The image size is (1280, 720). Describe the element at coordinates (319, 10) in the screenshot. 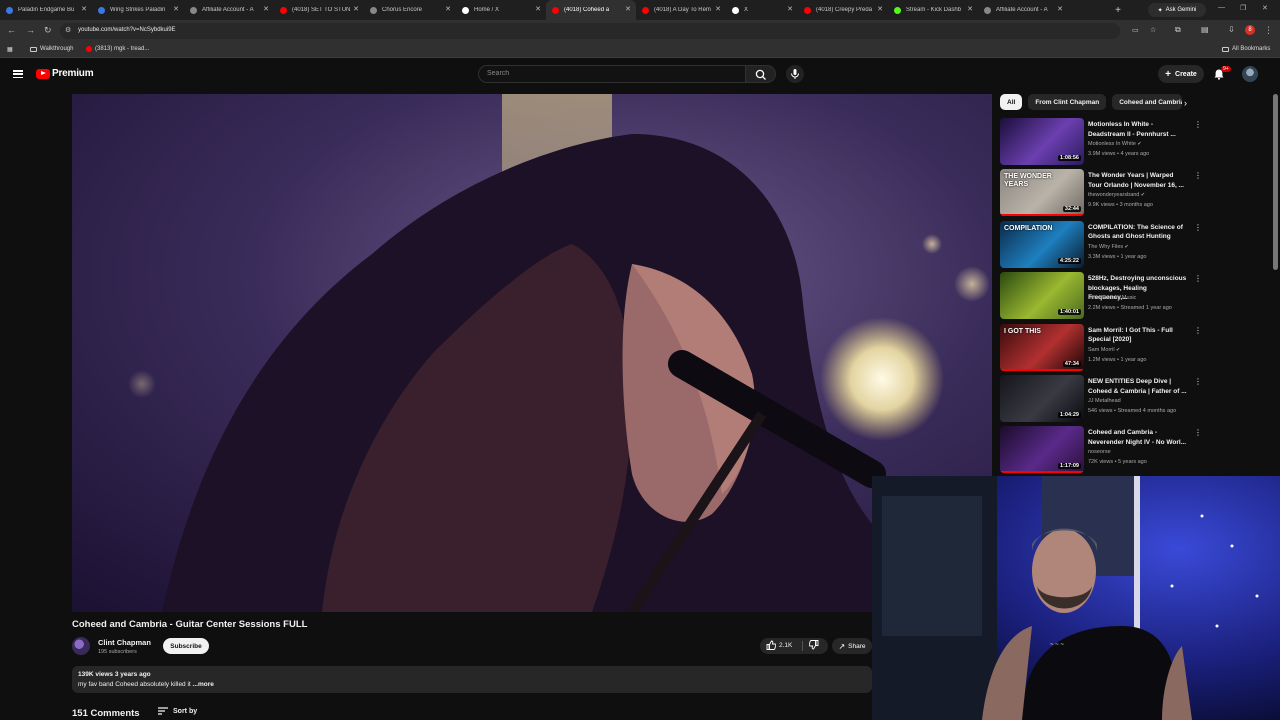

I see `browser-tab: (4018) SET TO STUN ✕` at that location.